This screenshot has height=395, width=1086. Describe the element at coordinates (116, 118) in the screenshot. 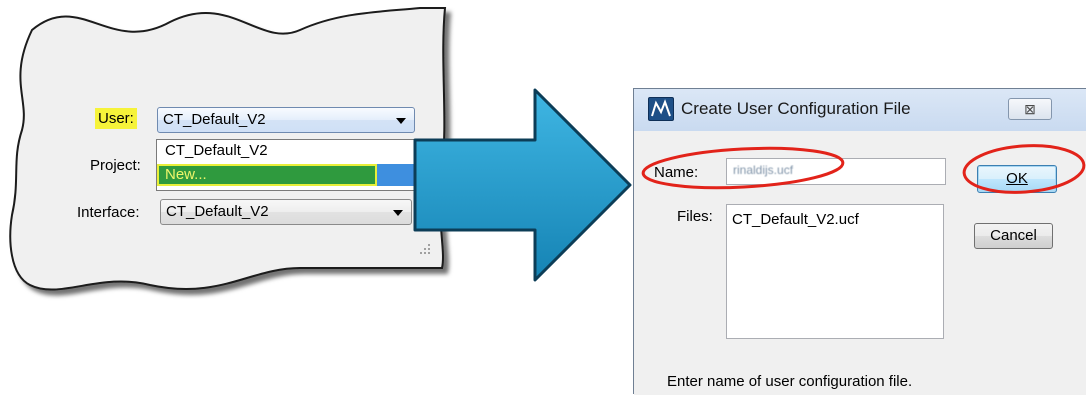

I see `user-label: User:` at that location.